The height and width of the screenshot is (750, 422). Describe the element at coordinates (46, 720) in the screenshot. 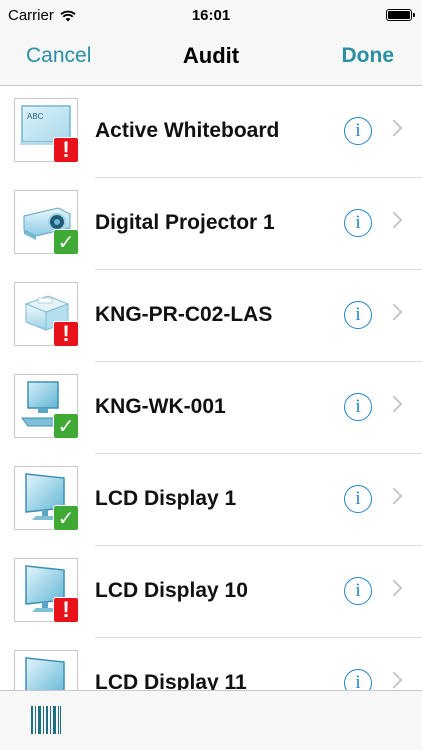

I see `barcode-icon` at that location.